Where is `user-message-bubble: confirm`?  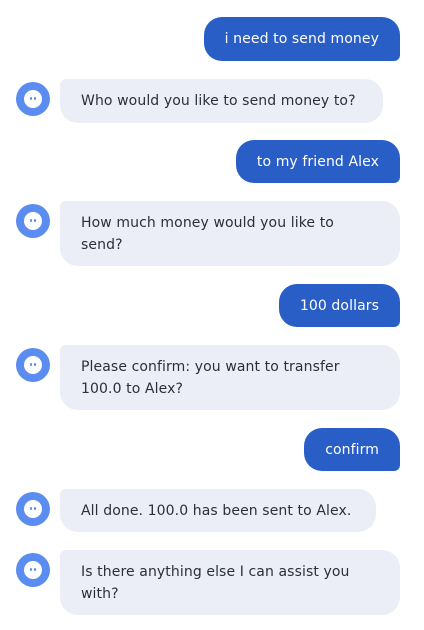
user-message-bubble: confirm is located at coordinates (352, 449).